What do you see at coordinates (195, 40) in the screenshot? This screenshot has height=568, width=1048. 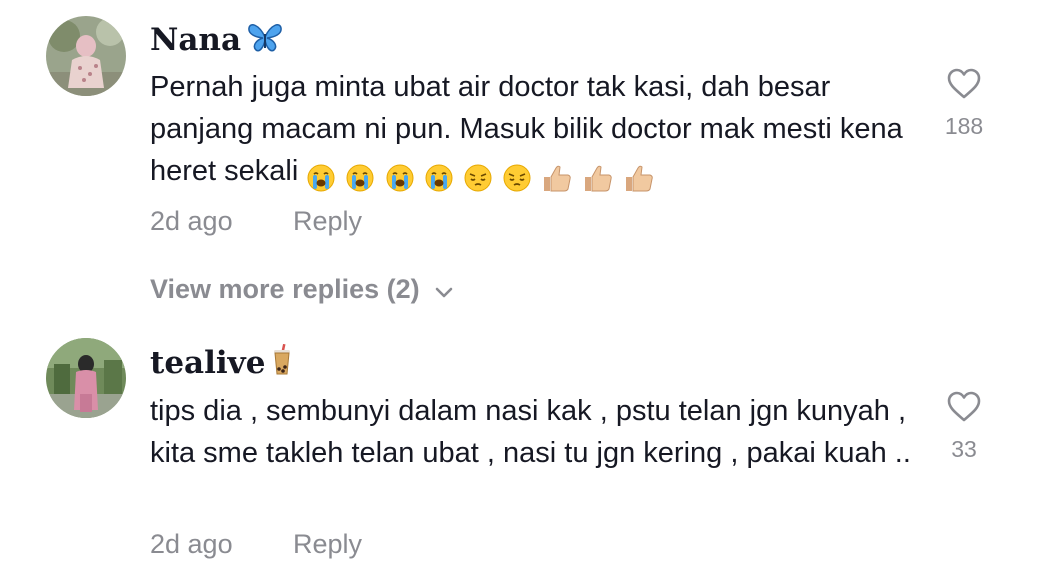 I see `username-text: Nana` at bounding box center [195, 40].